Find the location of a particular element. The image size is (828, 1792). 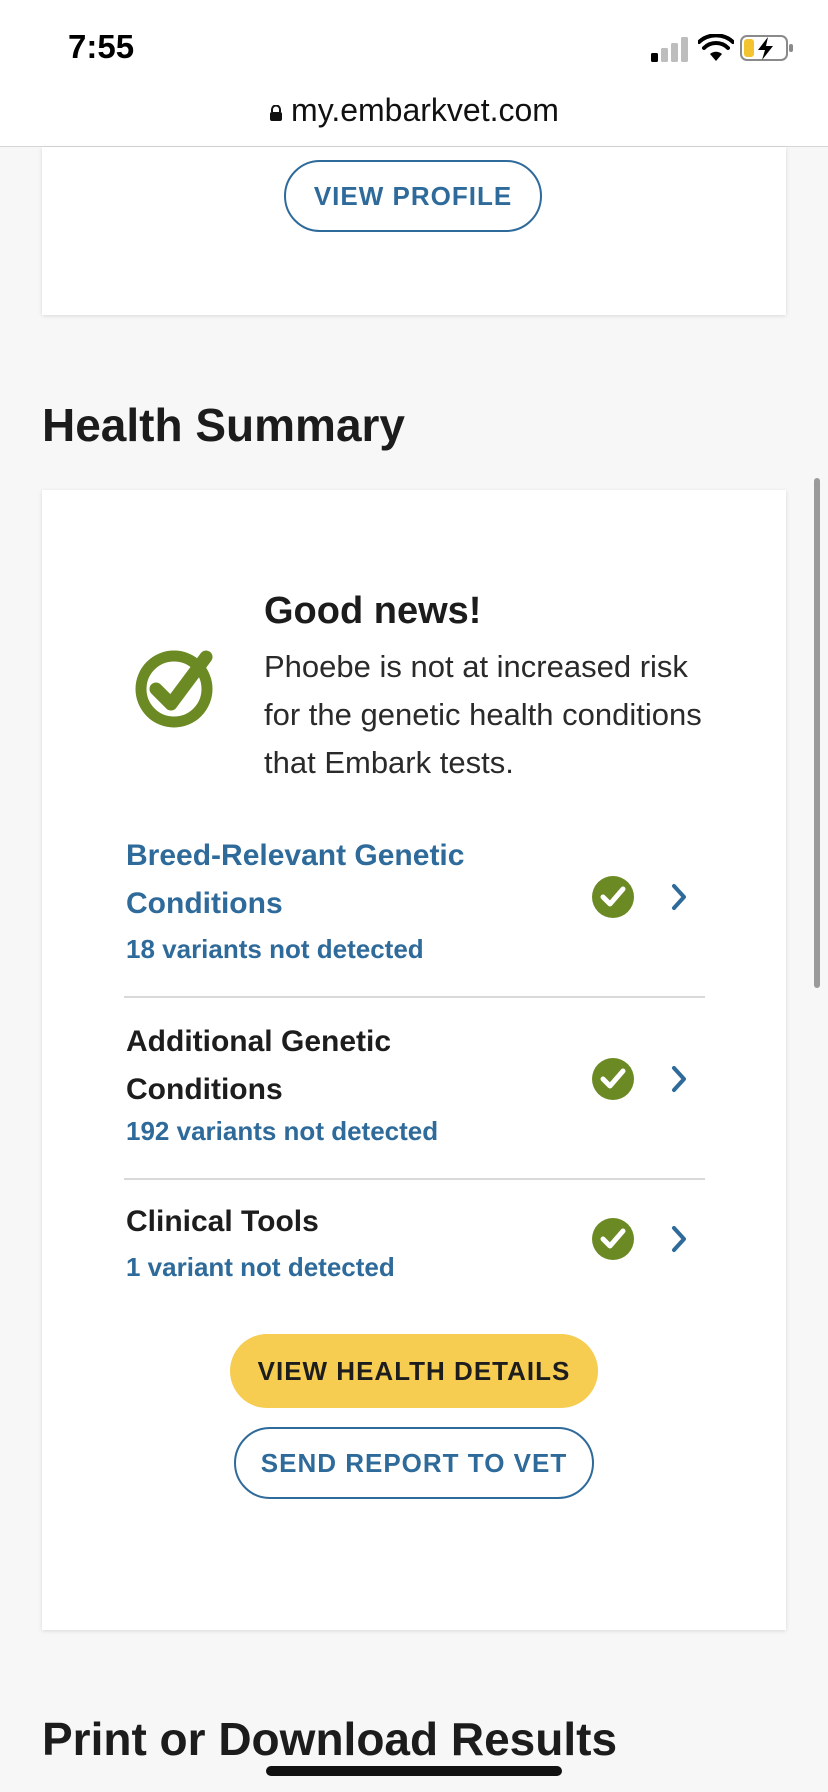

send-report-to-vet-button: SEND REPORT TO VET is located at coordinates (414, 1463).